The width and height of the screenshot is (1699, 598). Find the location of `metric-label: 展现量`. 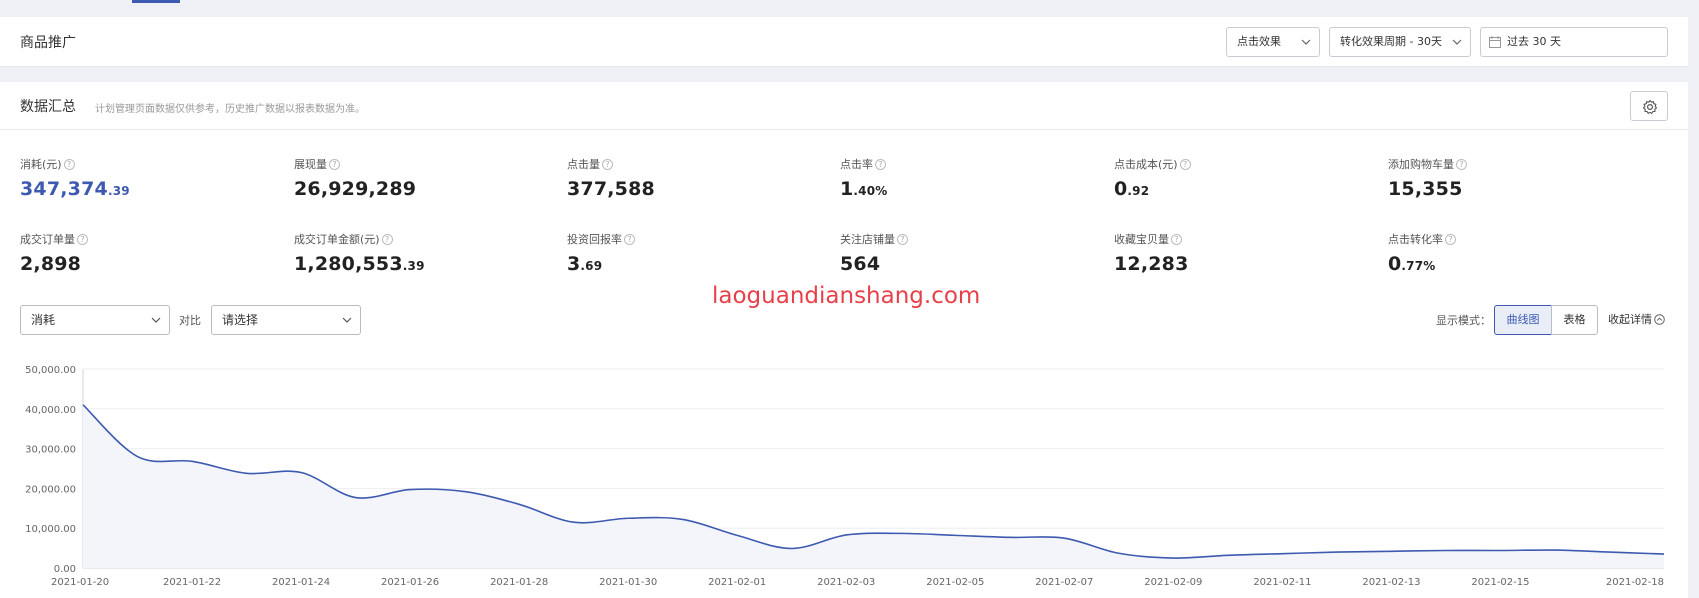

metric-label: 展现量 is located at coordinates (310, 164).